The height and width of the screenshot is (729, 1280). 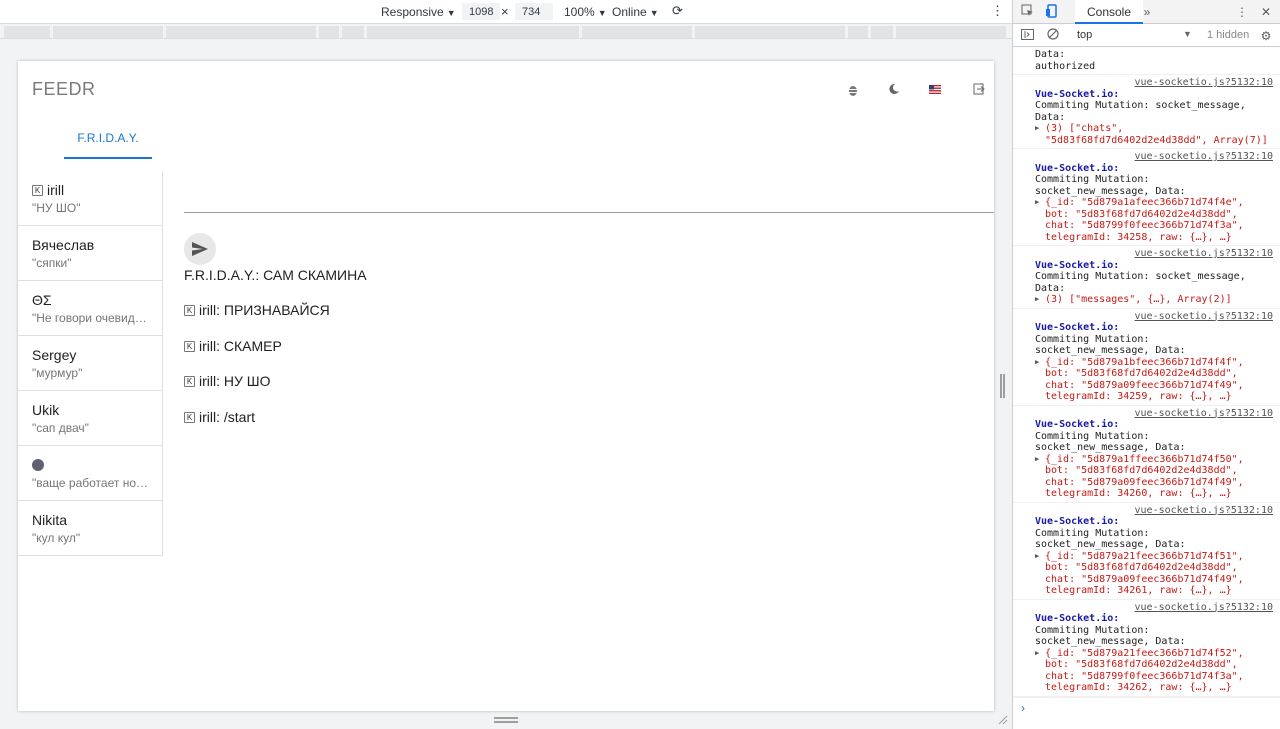 I want to click on width-input: 1098, so click(x=481, y=11).